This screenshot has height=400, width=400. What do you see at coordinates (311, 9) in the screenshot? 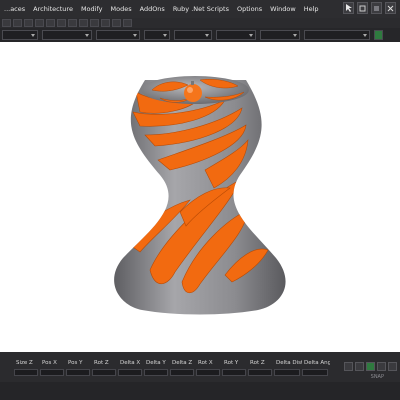
I see `menu-help: Help` at bounding box center [311, 9].